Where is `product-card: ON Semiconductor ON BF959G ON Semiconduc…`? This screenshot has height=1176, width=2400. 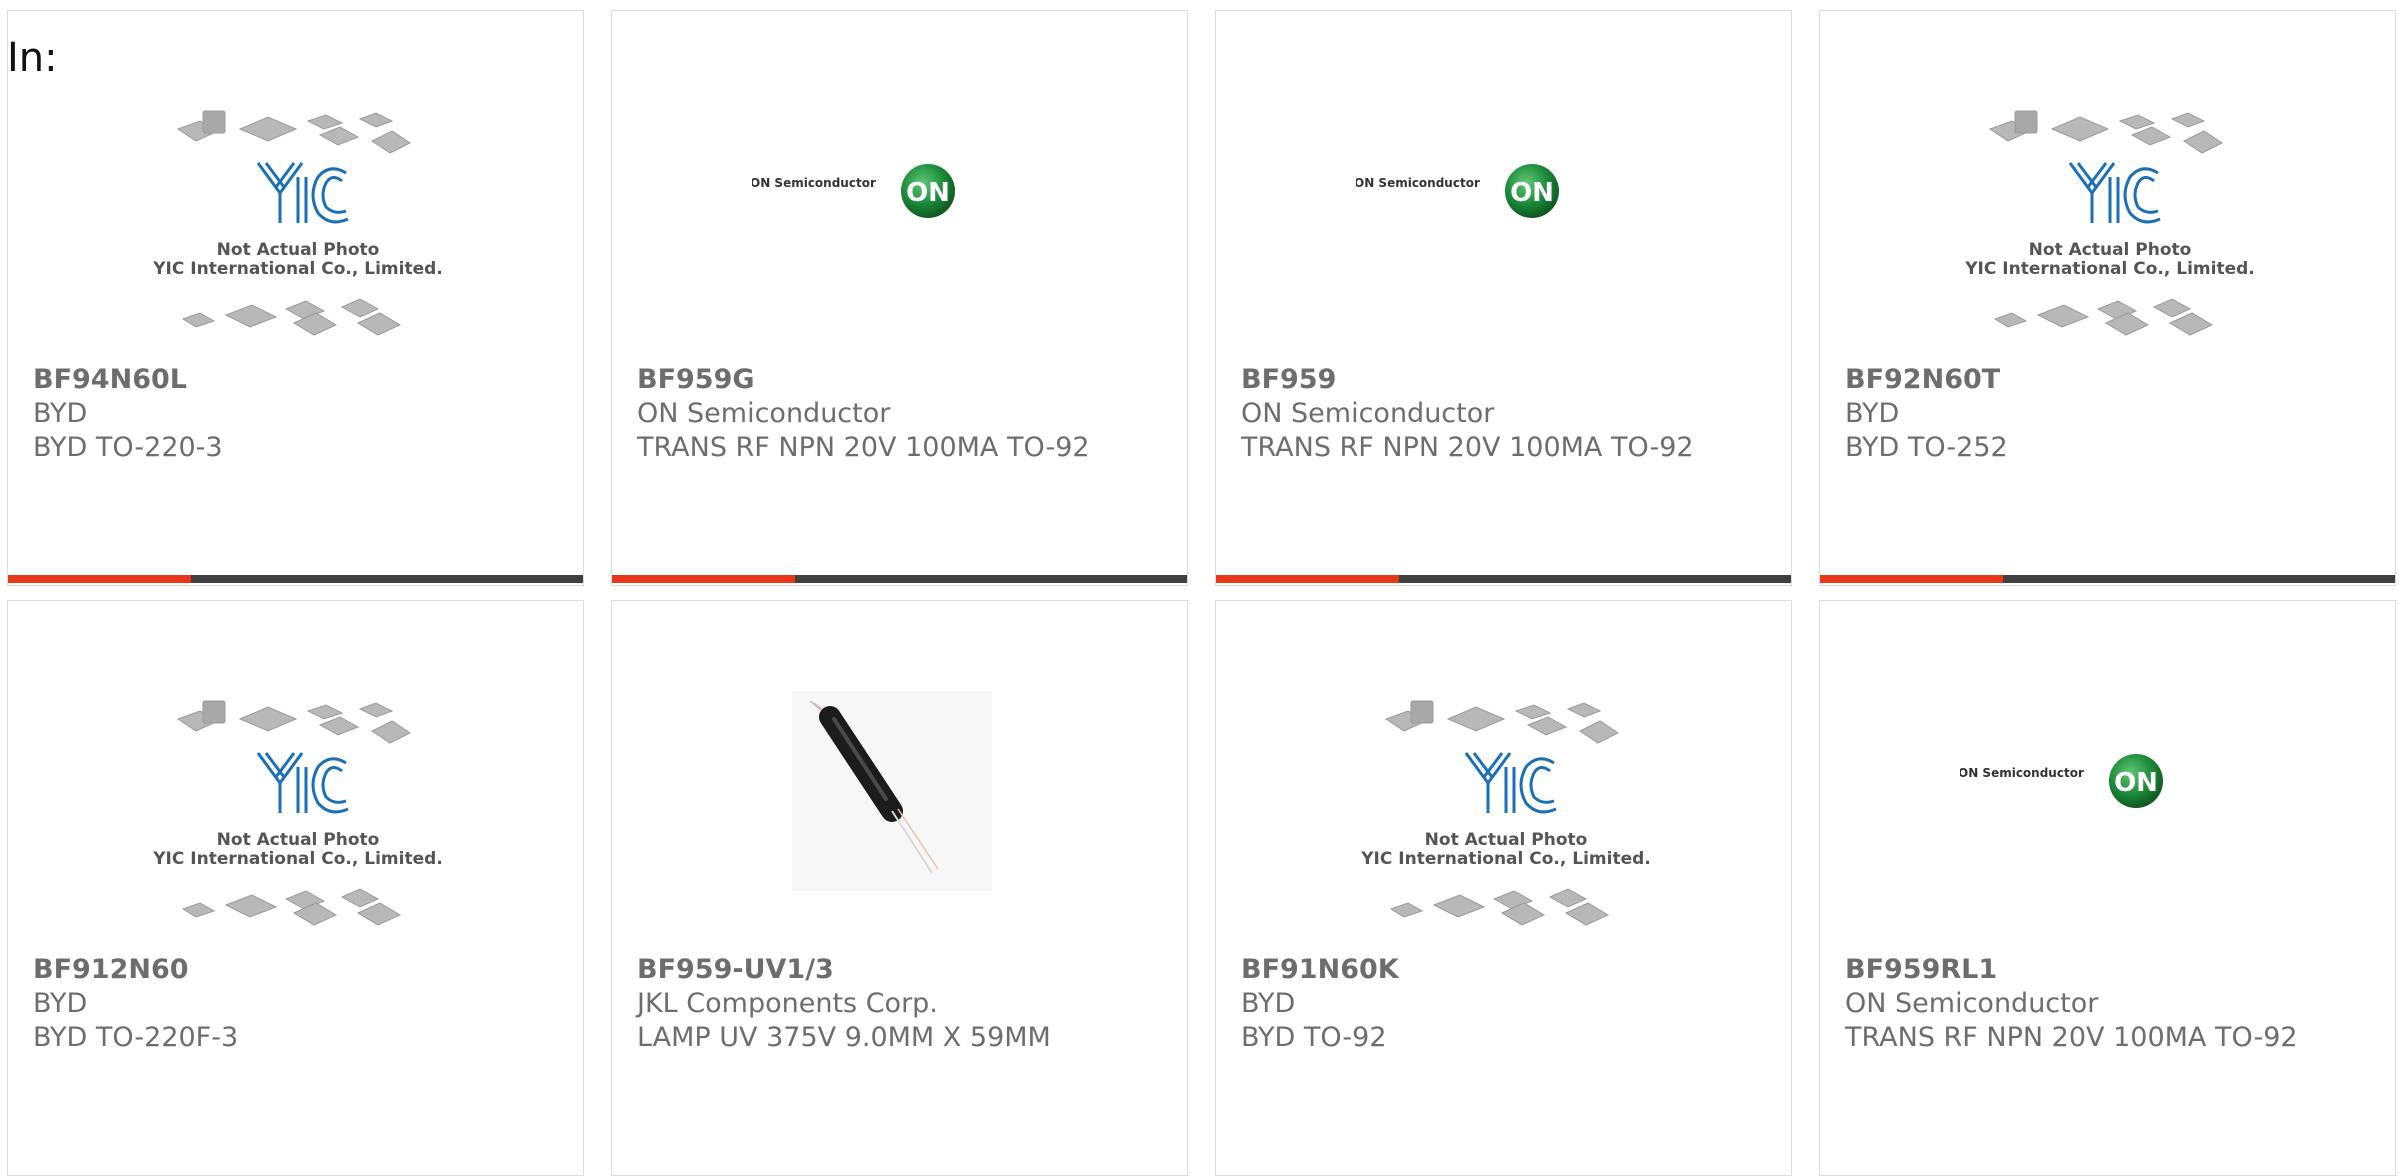 product-card: ON Semiconductor ON BF959G ON Semiconduc… is located at coordinates (899, 298).